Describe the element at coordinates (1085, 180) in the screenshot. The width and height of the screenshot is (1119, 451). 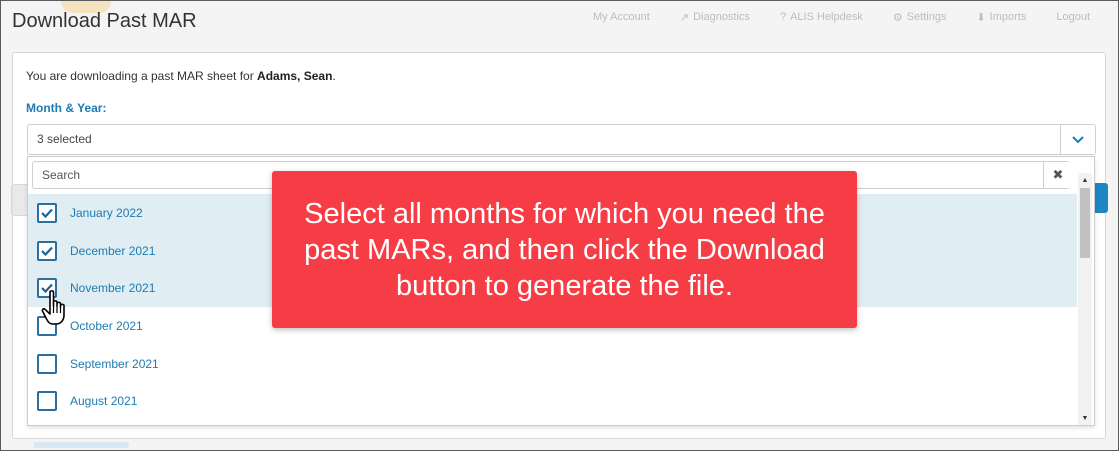
I see `scroll-up-arrow-icon: ▲` at that location.